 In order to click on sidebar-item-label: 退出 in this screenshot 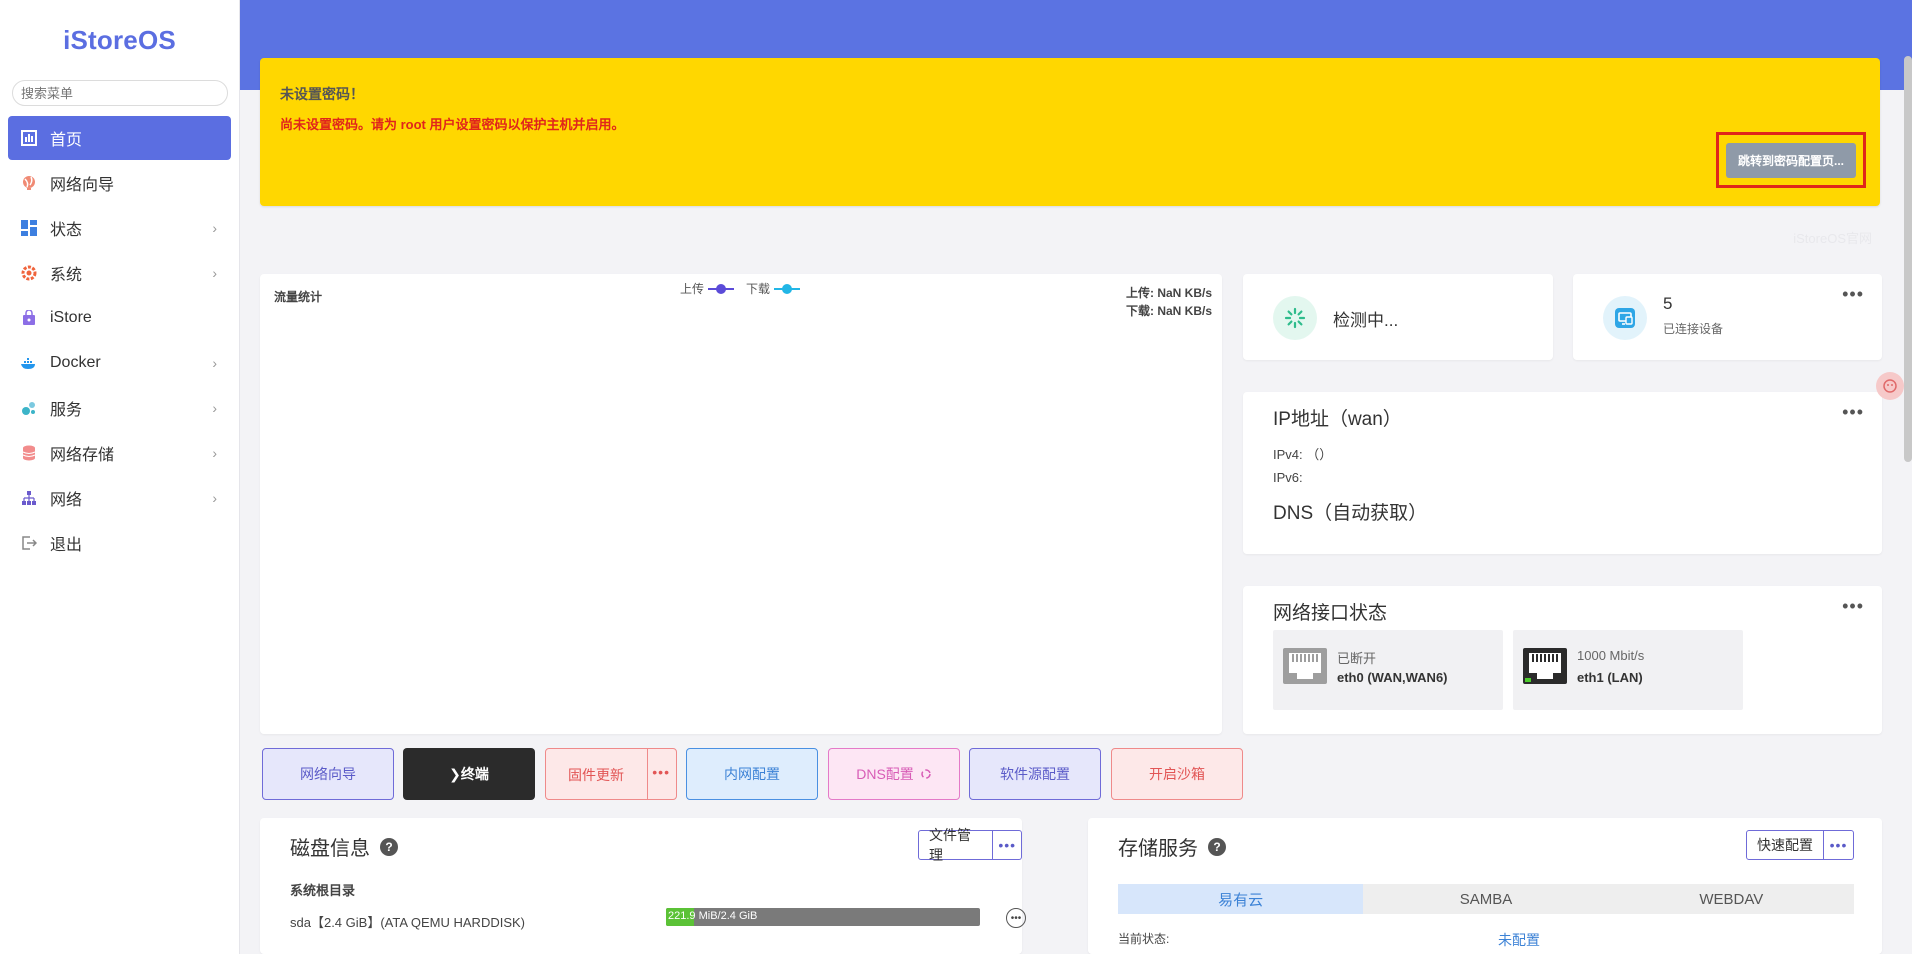, I will do `click(66, 545)`.